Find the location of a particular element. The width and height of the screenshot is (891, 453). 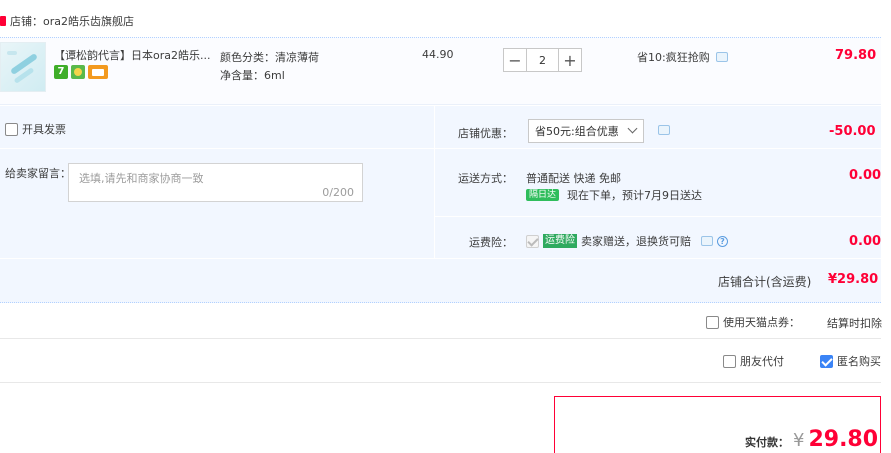

item-promo: 省10:疯狂抢购 is located at coordinates (682, 57).